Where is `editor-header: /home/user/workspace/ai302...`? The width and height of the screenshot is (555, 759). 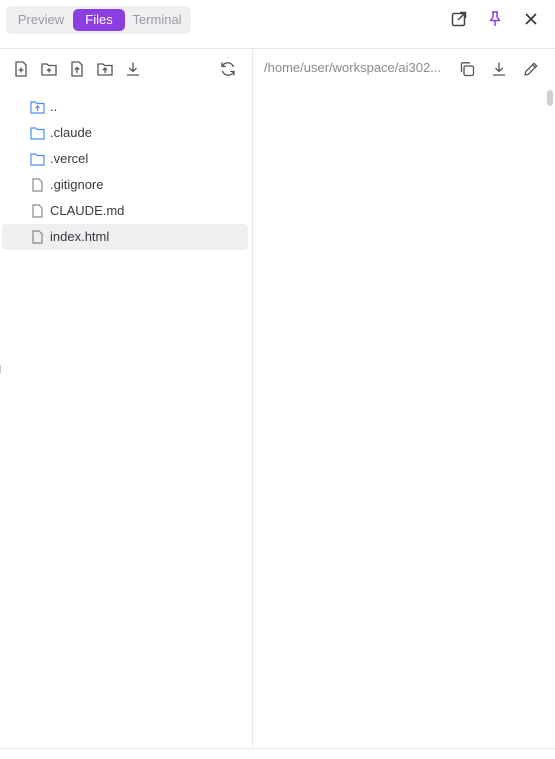 editor-header: /home/user/workspace/ai302... is located at coordinates (404, 69).